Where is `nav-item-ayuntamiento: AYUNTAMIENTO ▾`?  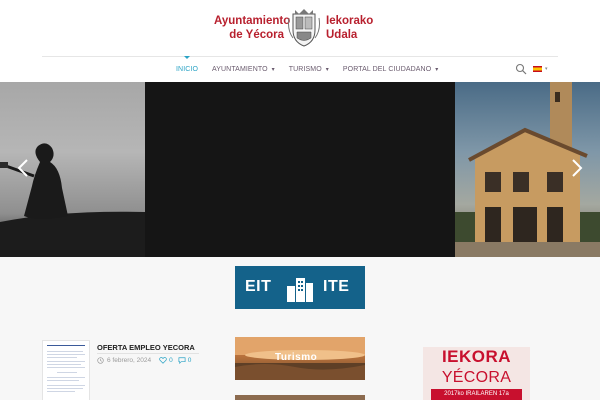
nav-item-ayuntamiento: AYUNTAMIENTO ▾ is located at coordinates (243, 69).